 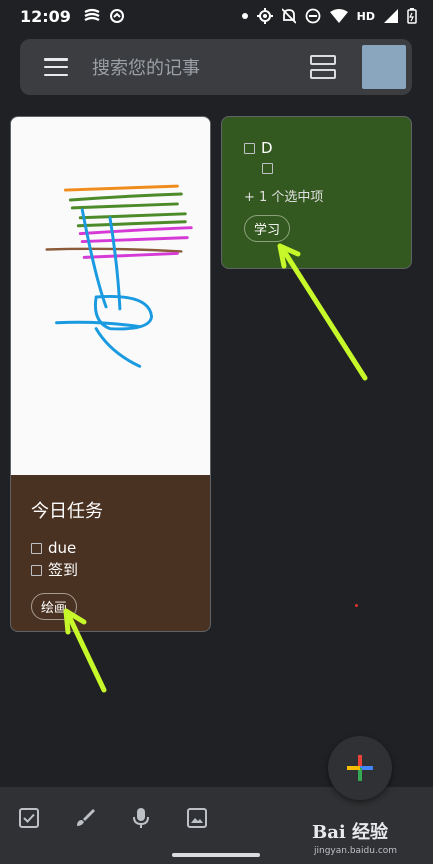 I want to click on stray-dot, so click(x=356, y=605).